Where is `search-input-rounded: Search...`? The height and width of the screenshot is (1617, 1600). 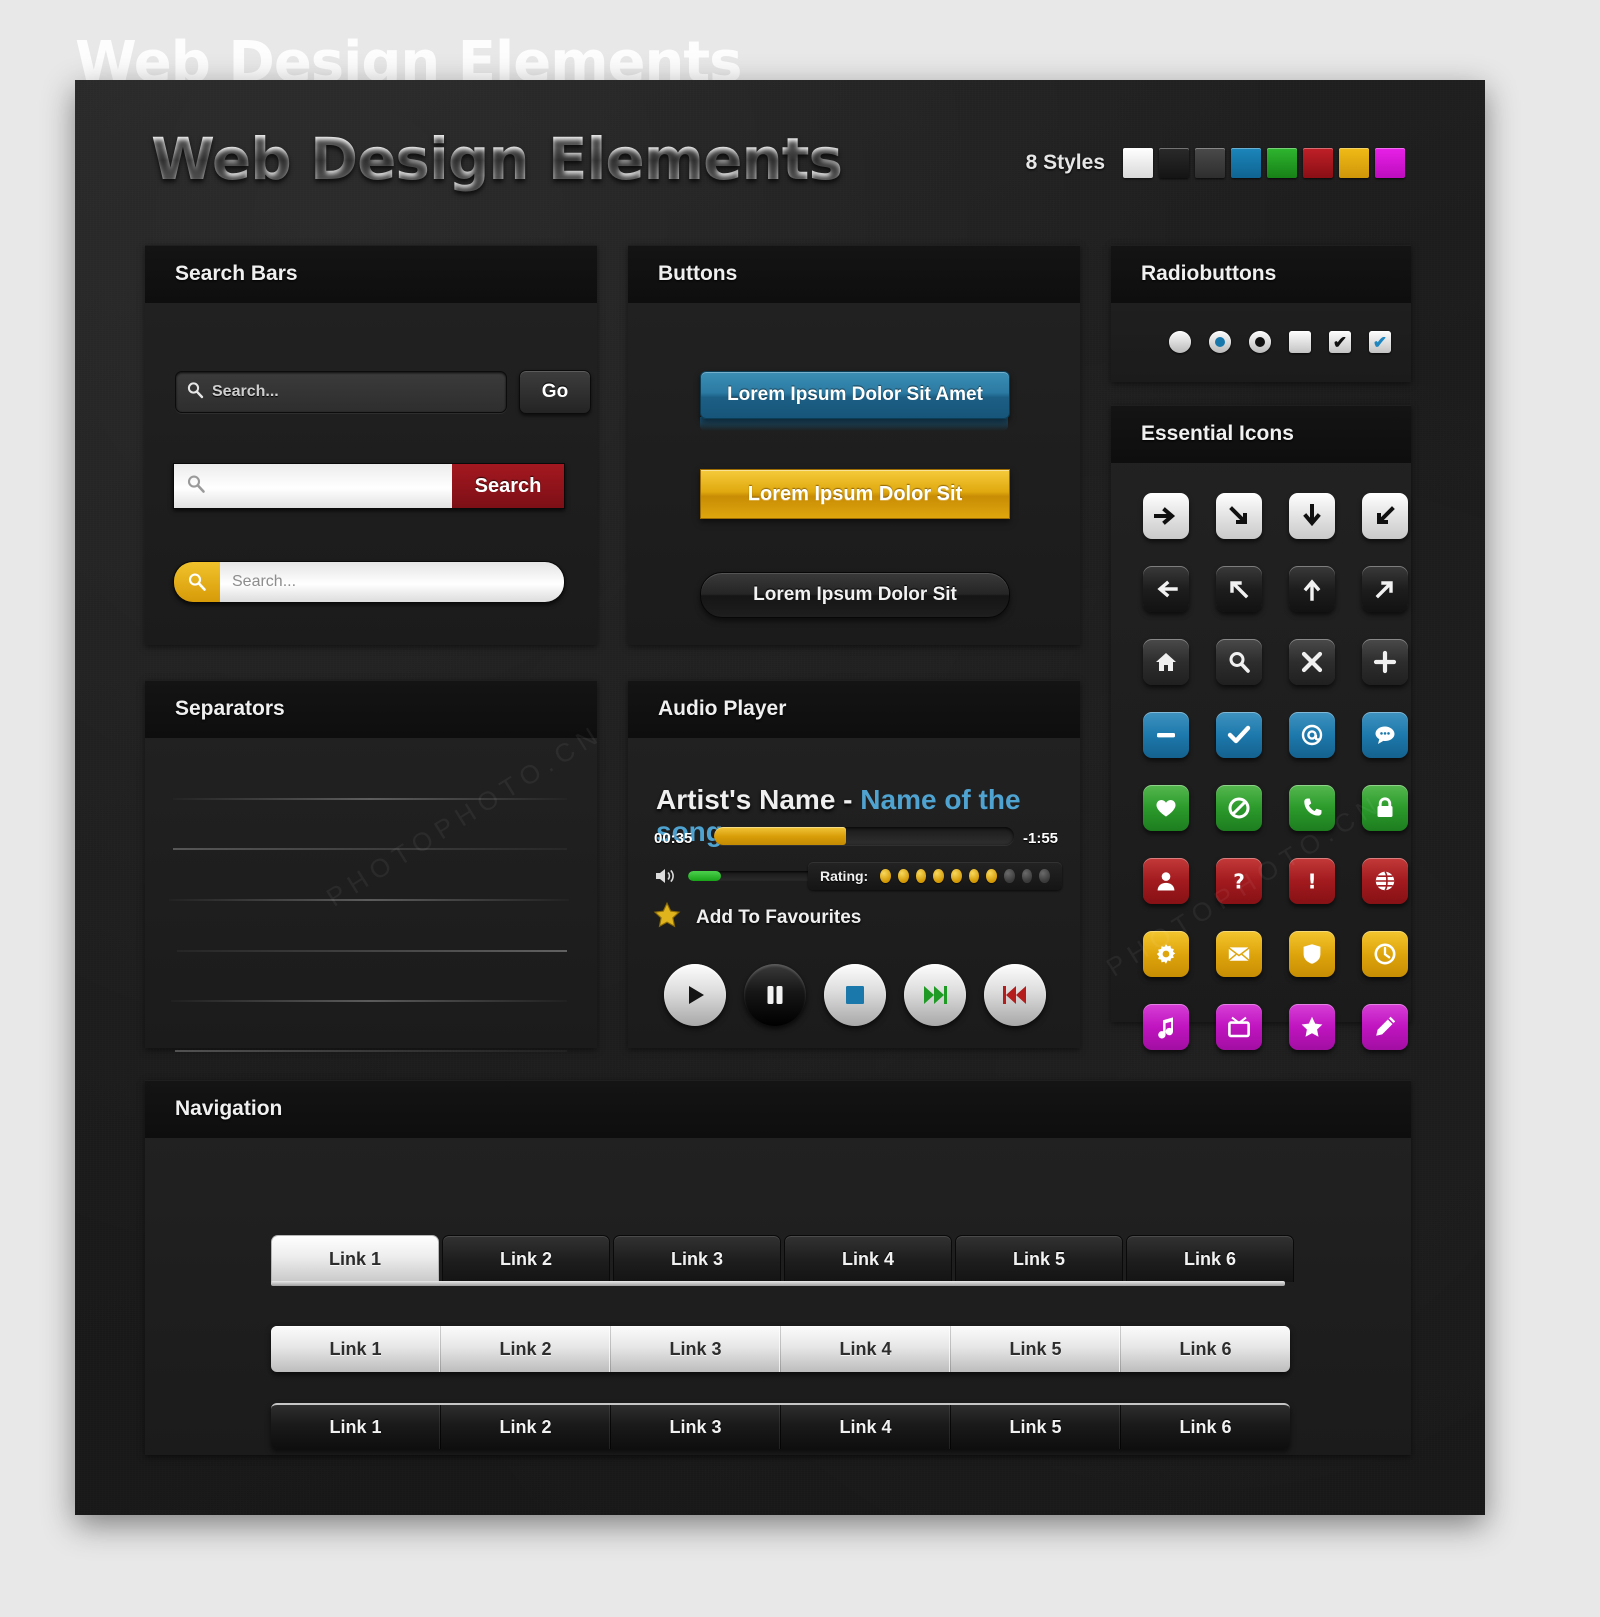 search-input-rounded: Search... is located at coordinates (392, 582).